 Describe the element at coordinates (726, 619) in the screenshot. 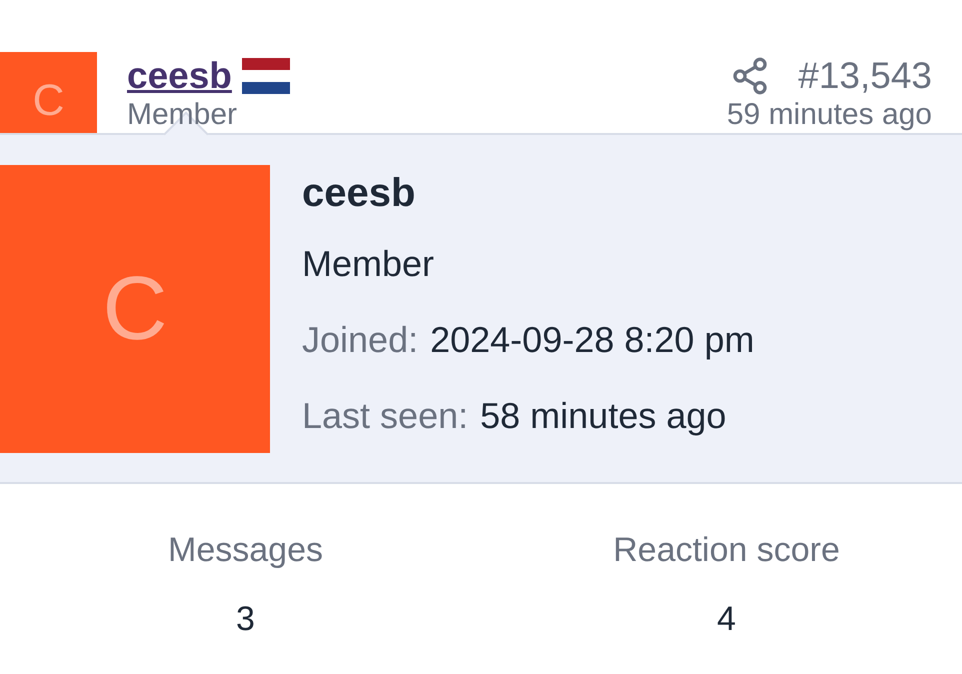

I see `stat-value: 4` at that location.